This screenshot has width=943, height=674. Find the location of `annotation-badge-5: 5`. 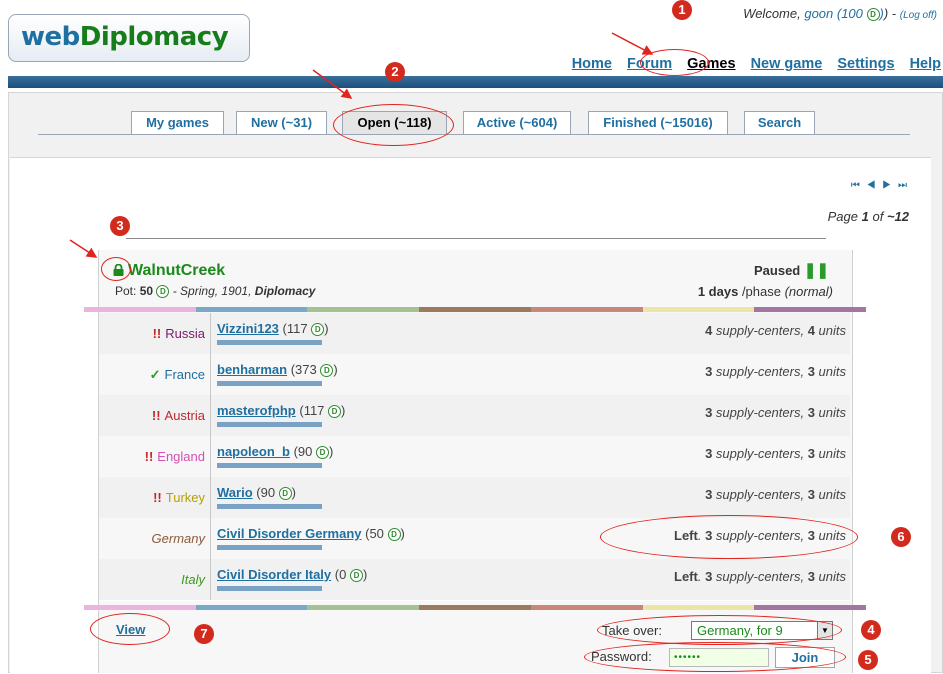

annotation-badge-5: 5 is located at coordinates (868, 660).